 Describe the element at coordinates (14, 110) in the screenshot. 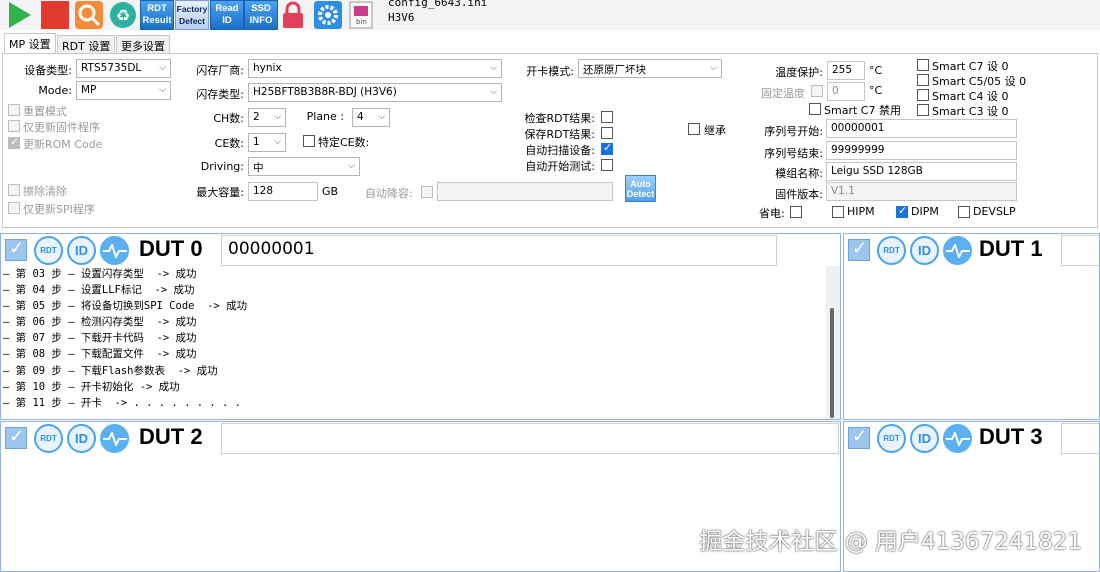

I see `reset-mode-checkbox` at that location.